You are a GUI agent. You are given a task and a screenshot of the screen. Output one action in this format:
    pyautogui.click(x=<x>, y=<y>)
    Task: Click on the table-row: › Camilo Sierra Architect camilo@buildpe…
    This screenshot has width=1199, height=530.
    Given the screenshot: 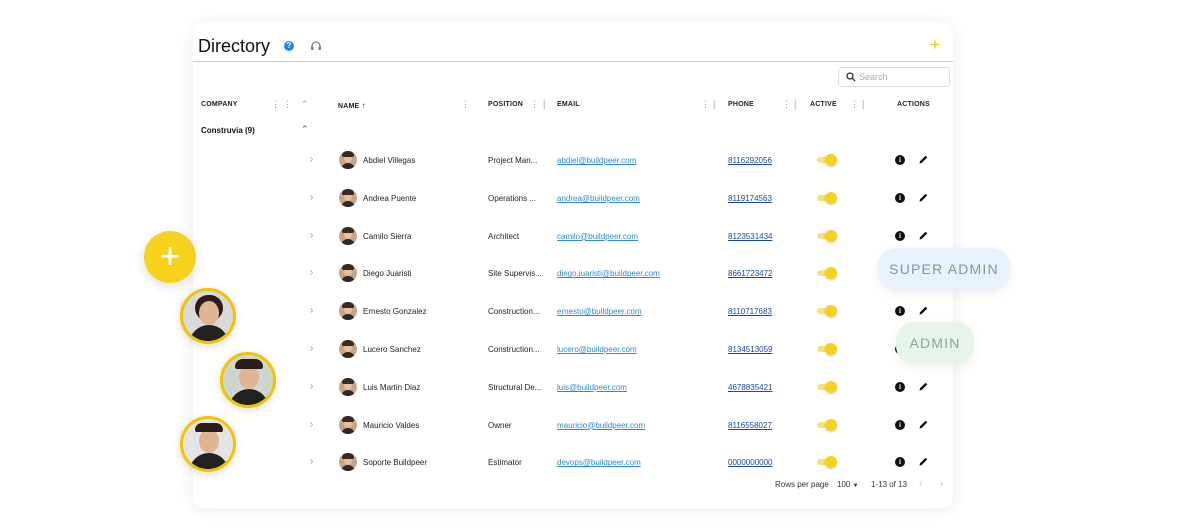 What is the action you would take?
    pyautogui.click(x=573, y=239)
    